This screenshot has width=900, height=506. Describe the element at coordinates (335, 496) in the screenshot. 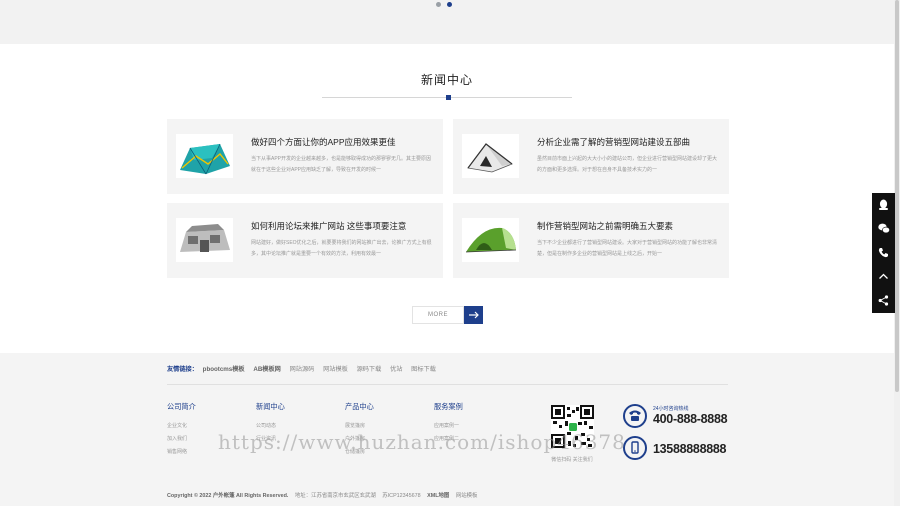

I see `address-text: 地址：江苏省南京市玄武区玄武湖` at that location.